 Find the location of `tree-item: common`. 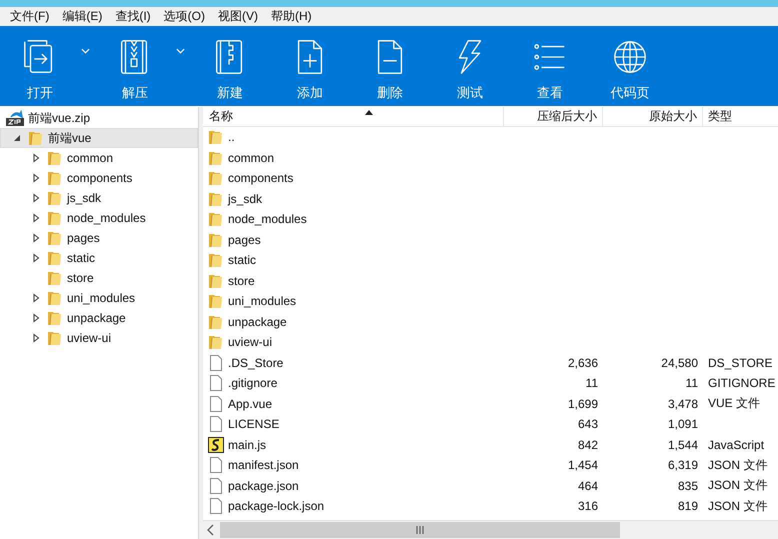

tree-item: common is located at coordinates (99, 158).